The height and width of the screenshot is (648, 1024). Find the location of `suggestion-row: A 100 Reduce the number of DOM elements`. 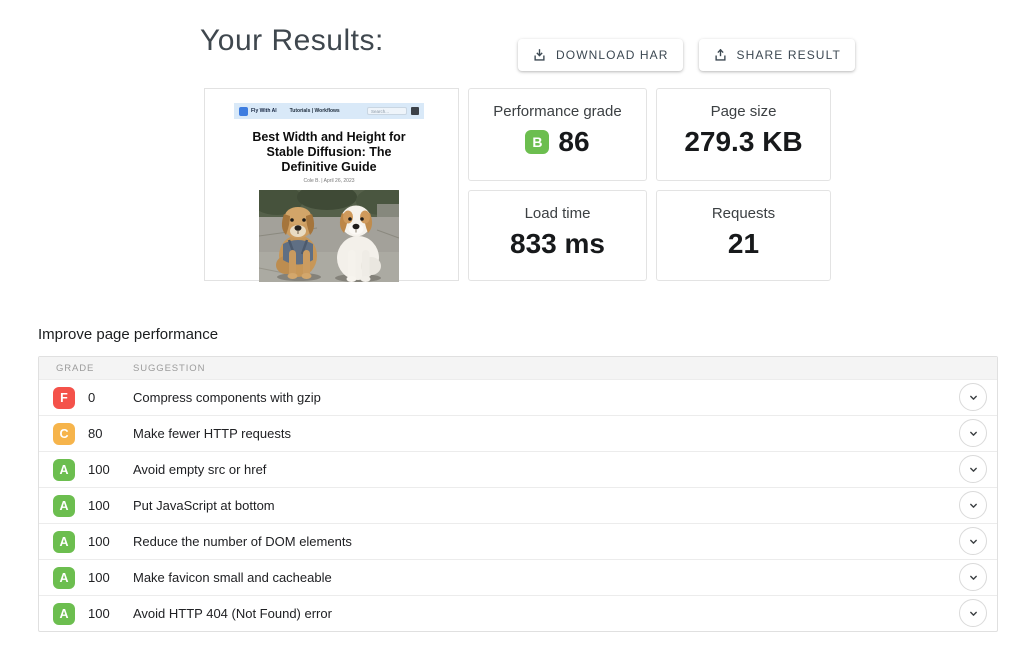

suggestion-row: A 100 Reduce the number of DOM elements is located at coordinates (518, 541).